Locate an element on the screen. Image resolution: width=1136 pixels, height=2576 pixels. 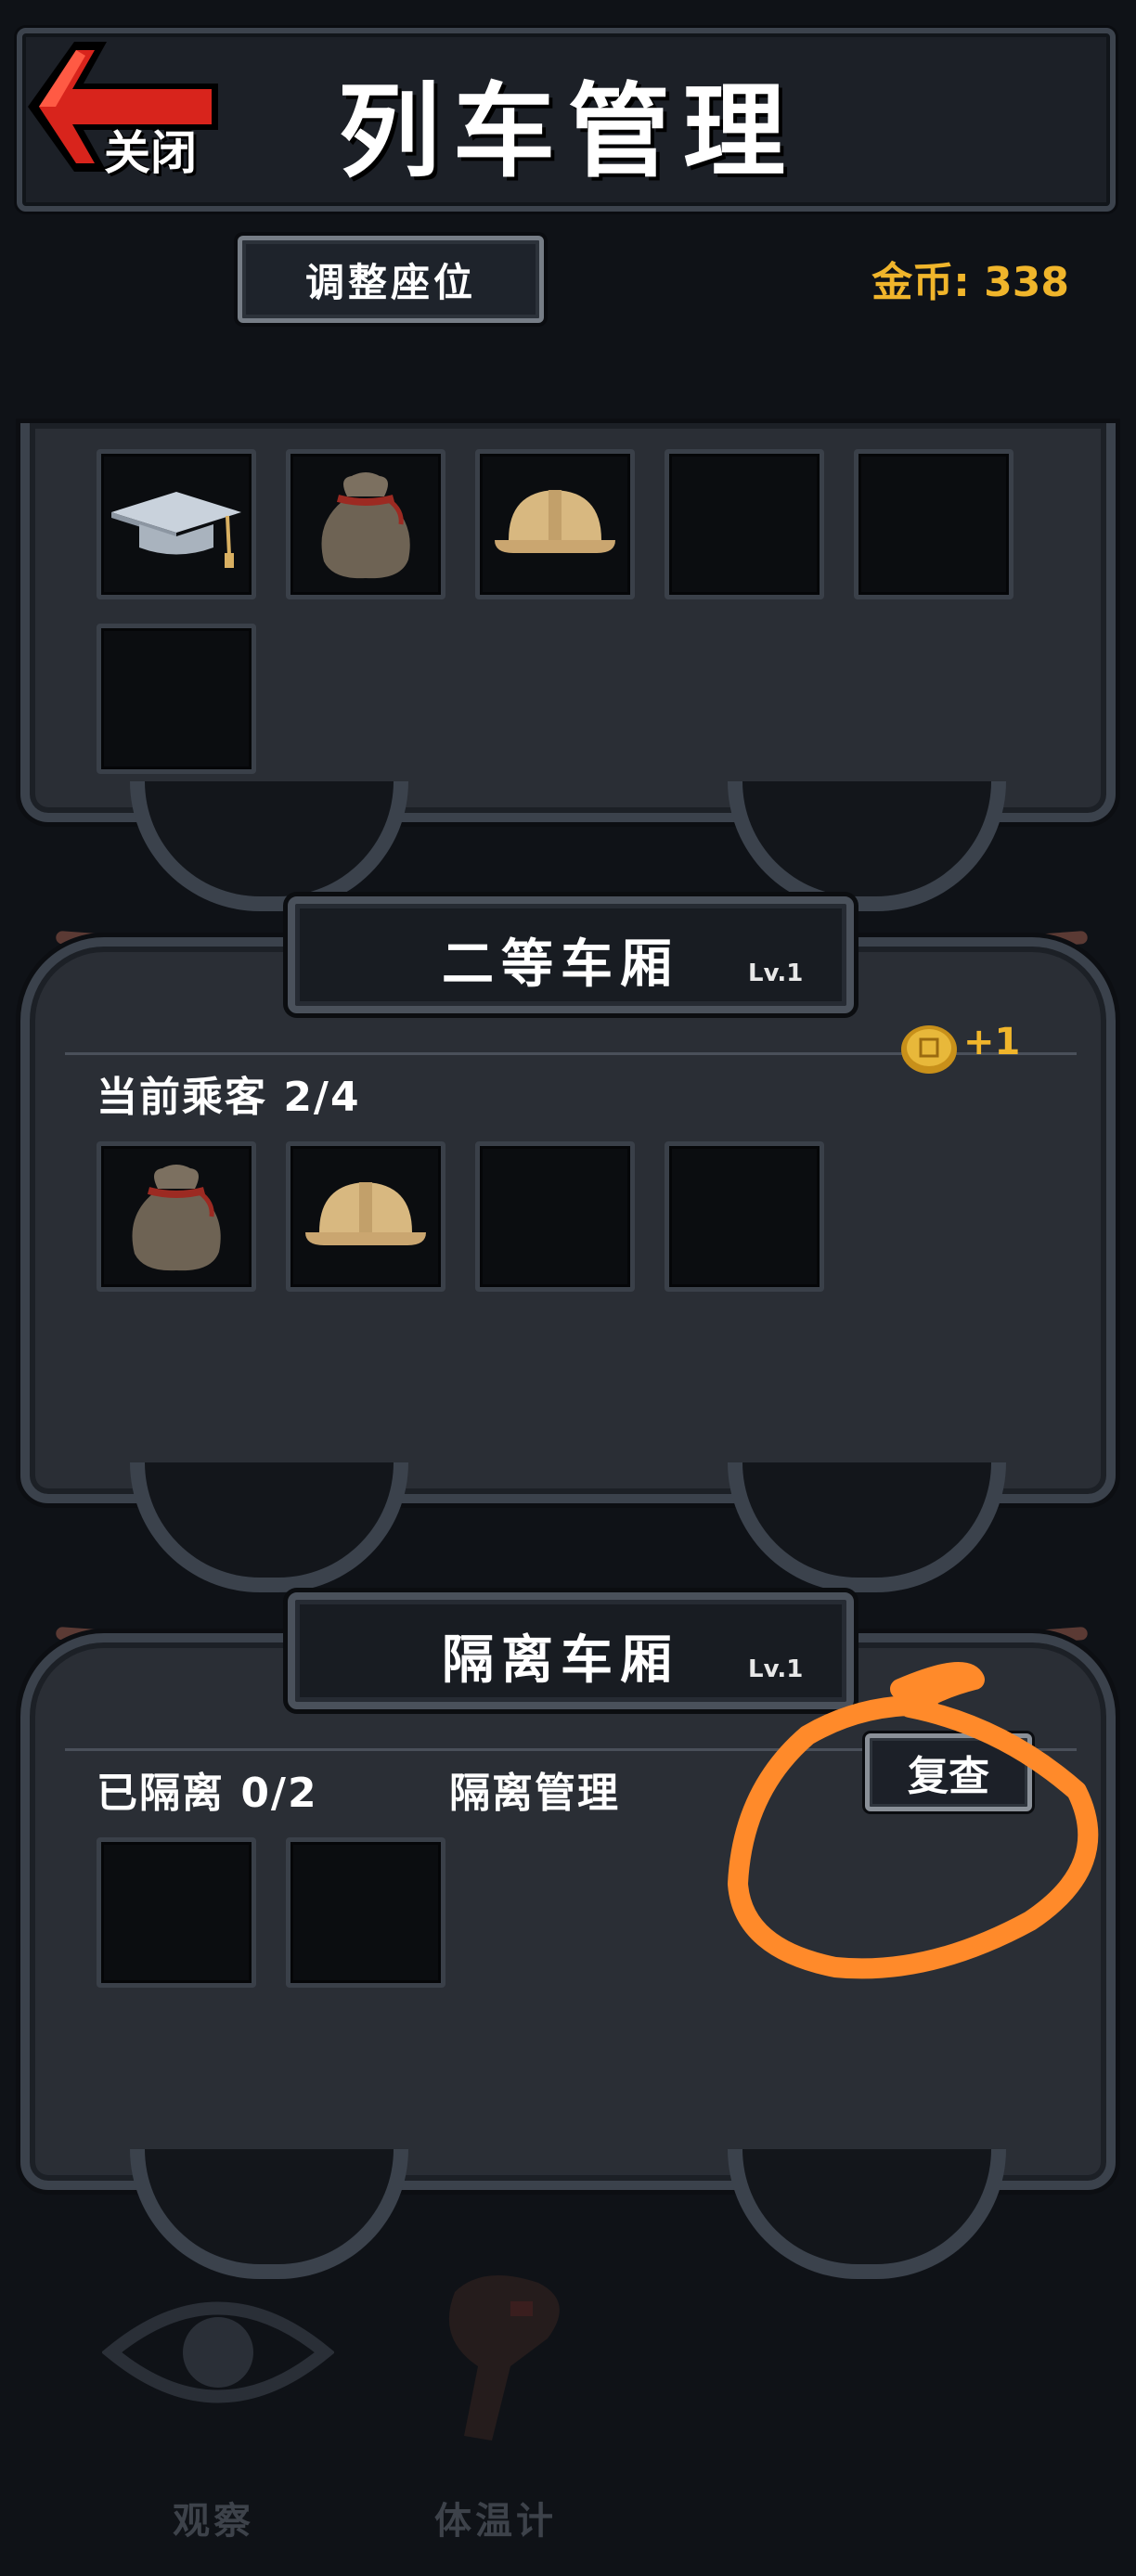
page-title: 列车管理 is located at coordinates (568, 131).